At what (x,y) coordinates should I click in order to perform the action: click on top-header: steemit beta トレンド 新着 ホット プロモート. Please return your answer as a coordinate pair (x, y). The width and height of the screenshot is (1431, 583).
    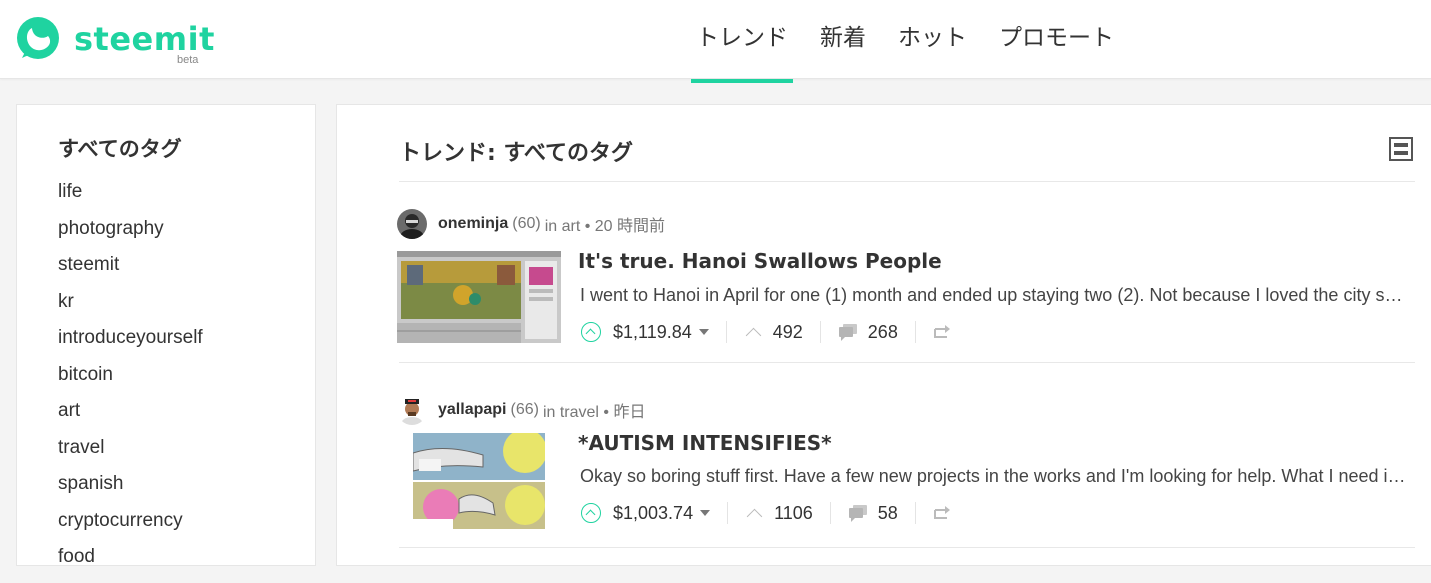
    Looking at the image, I should click on (715, 41).